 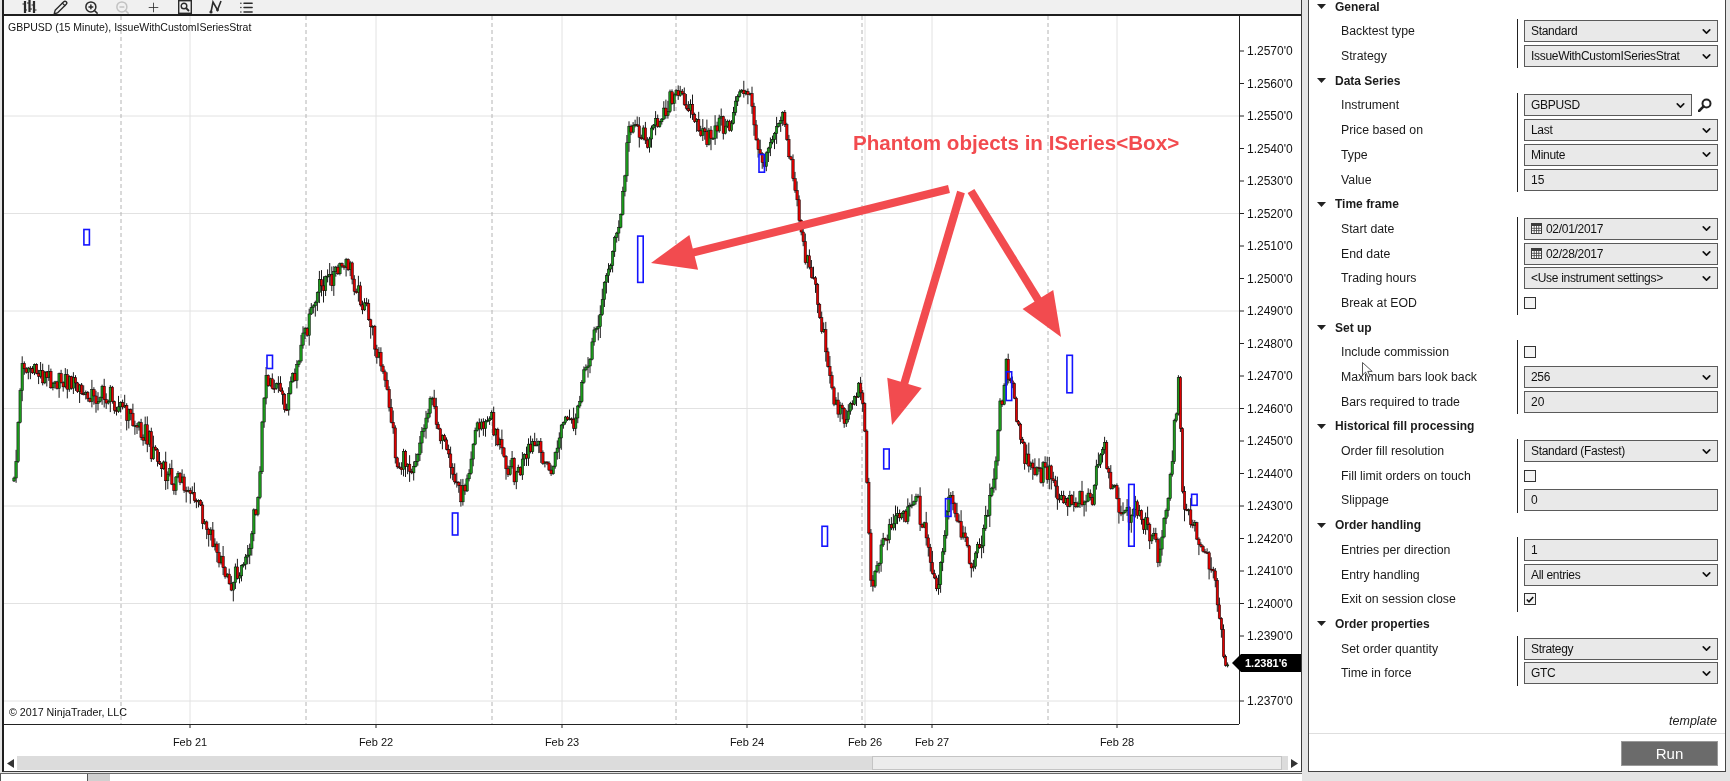 I want to click on dropdown: 256, so click(x=1621, y=377).